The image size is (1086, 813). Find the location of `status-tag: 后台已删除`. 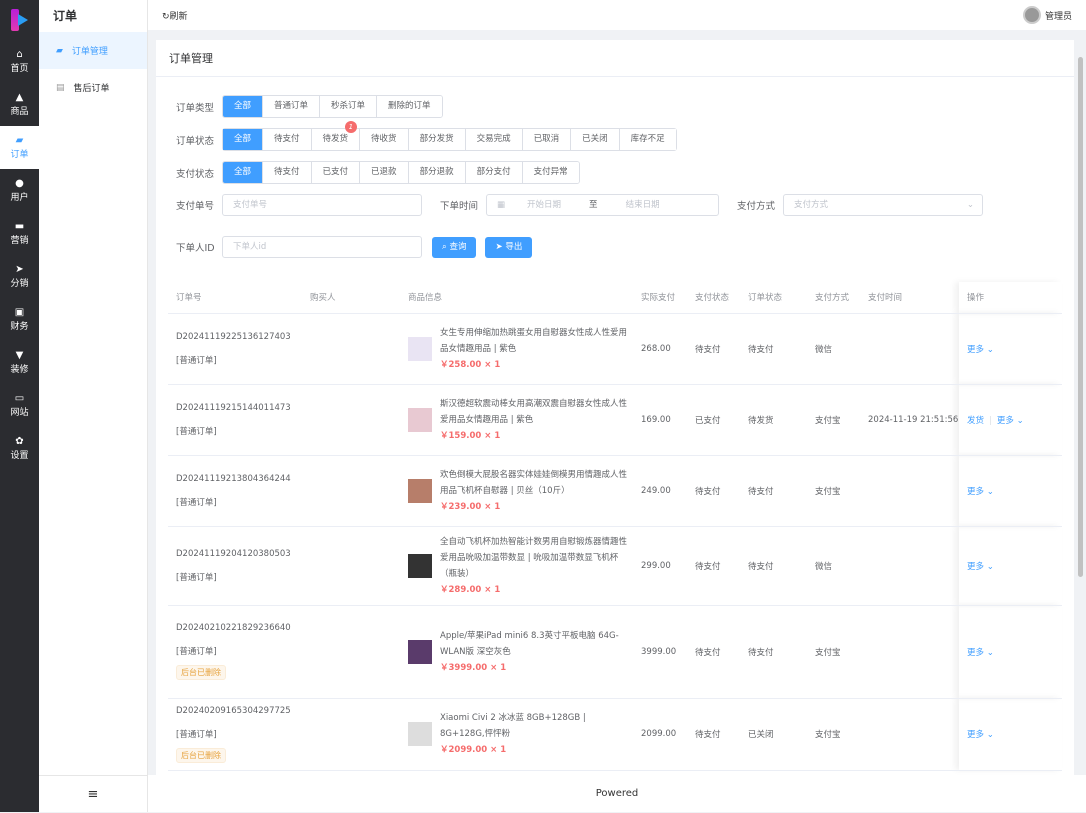

status-tag: 后台已删除 is located at coordinates (201, 672).